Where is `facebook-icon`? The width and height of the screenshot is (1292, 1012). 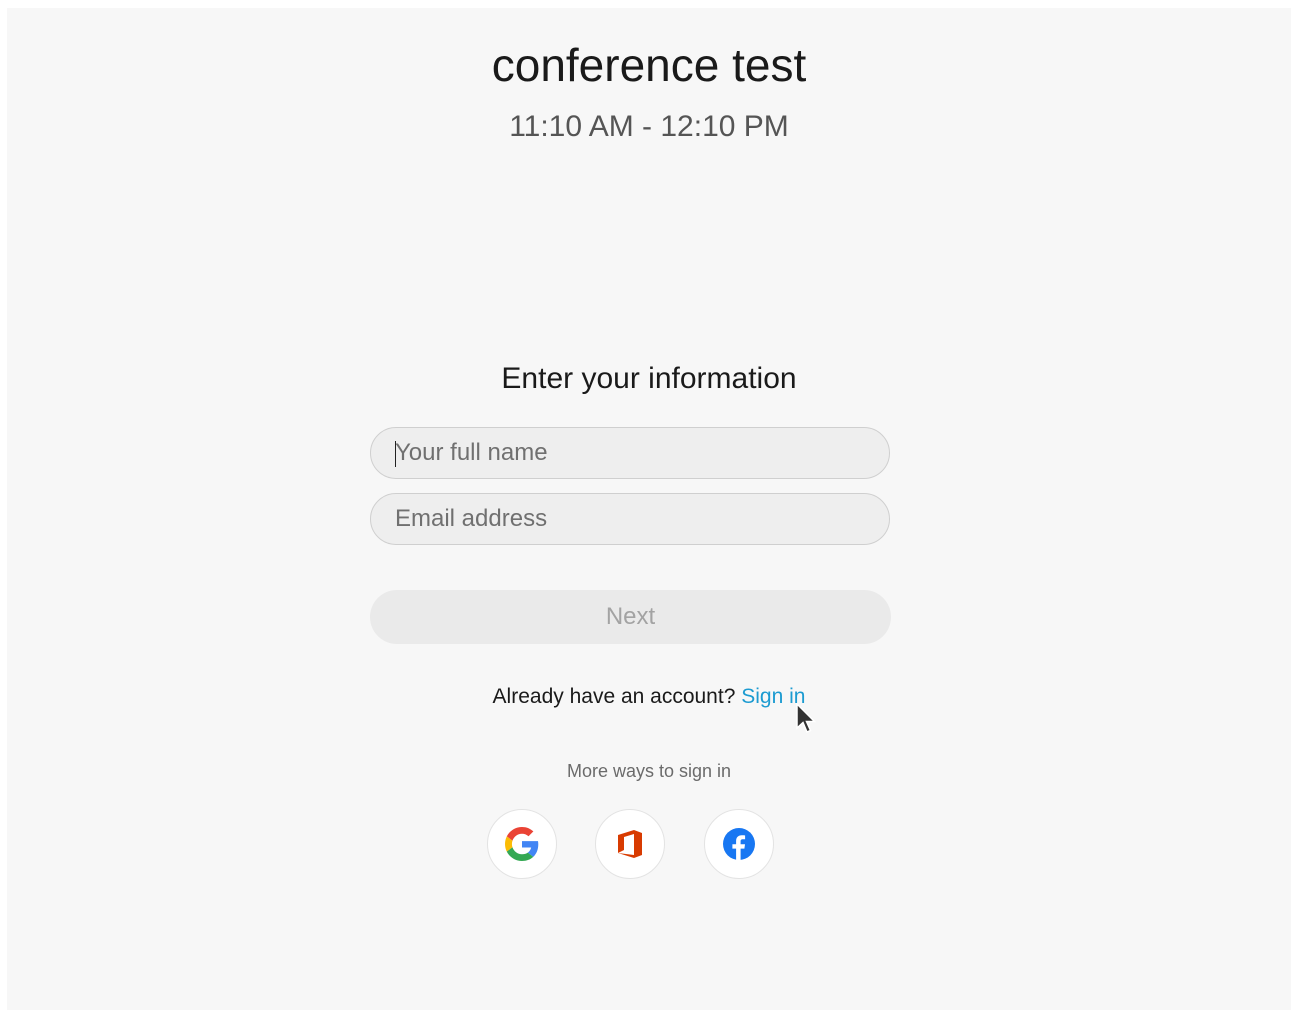 facebook-icon is located at coordinates (739, 844).